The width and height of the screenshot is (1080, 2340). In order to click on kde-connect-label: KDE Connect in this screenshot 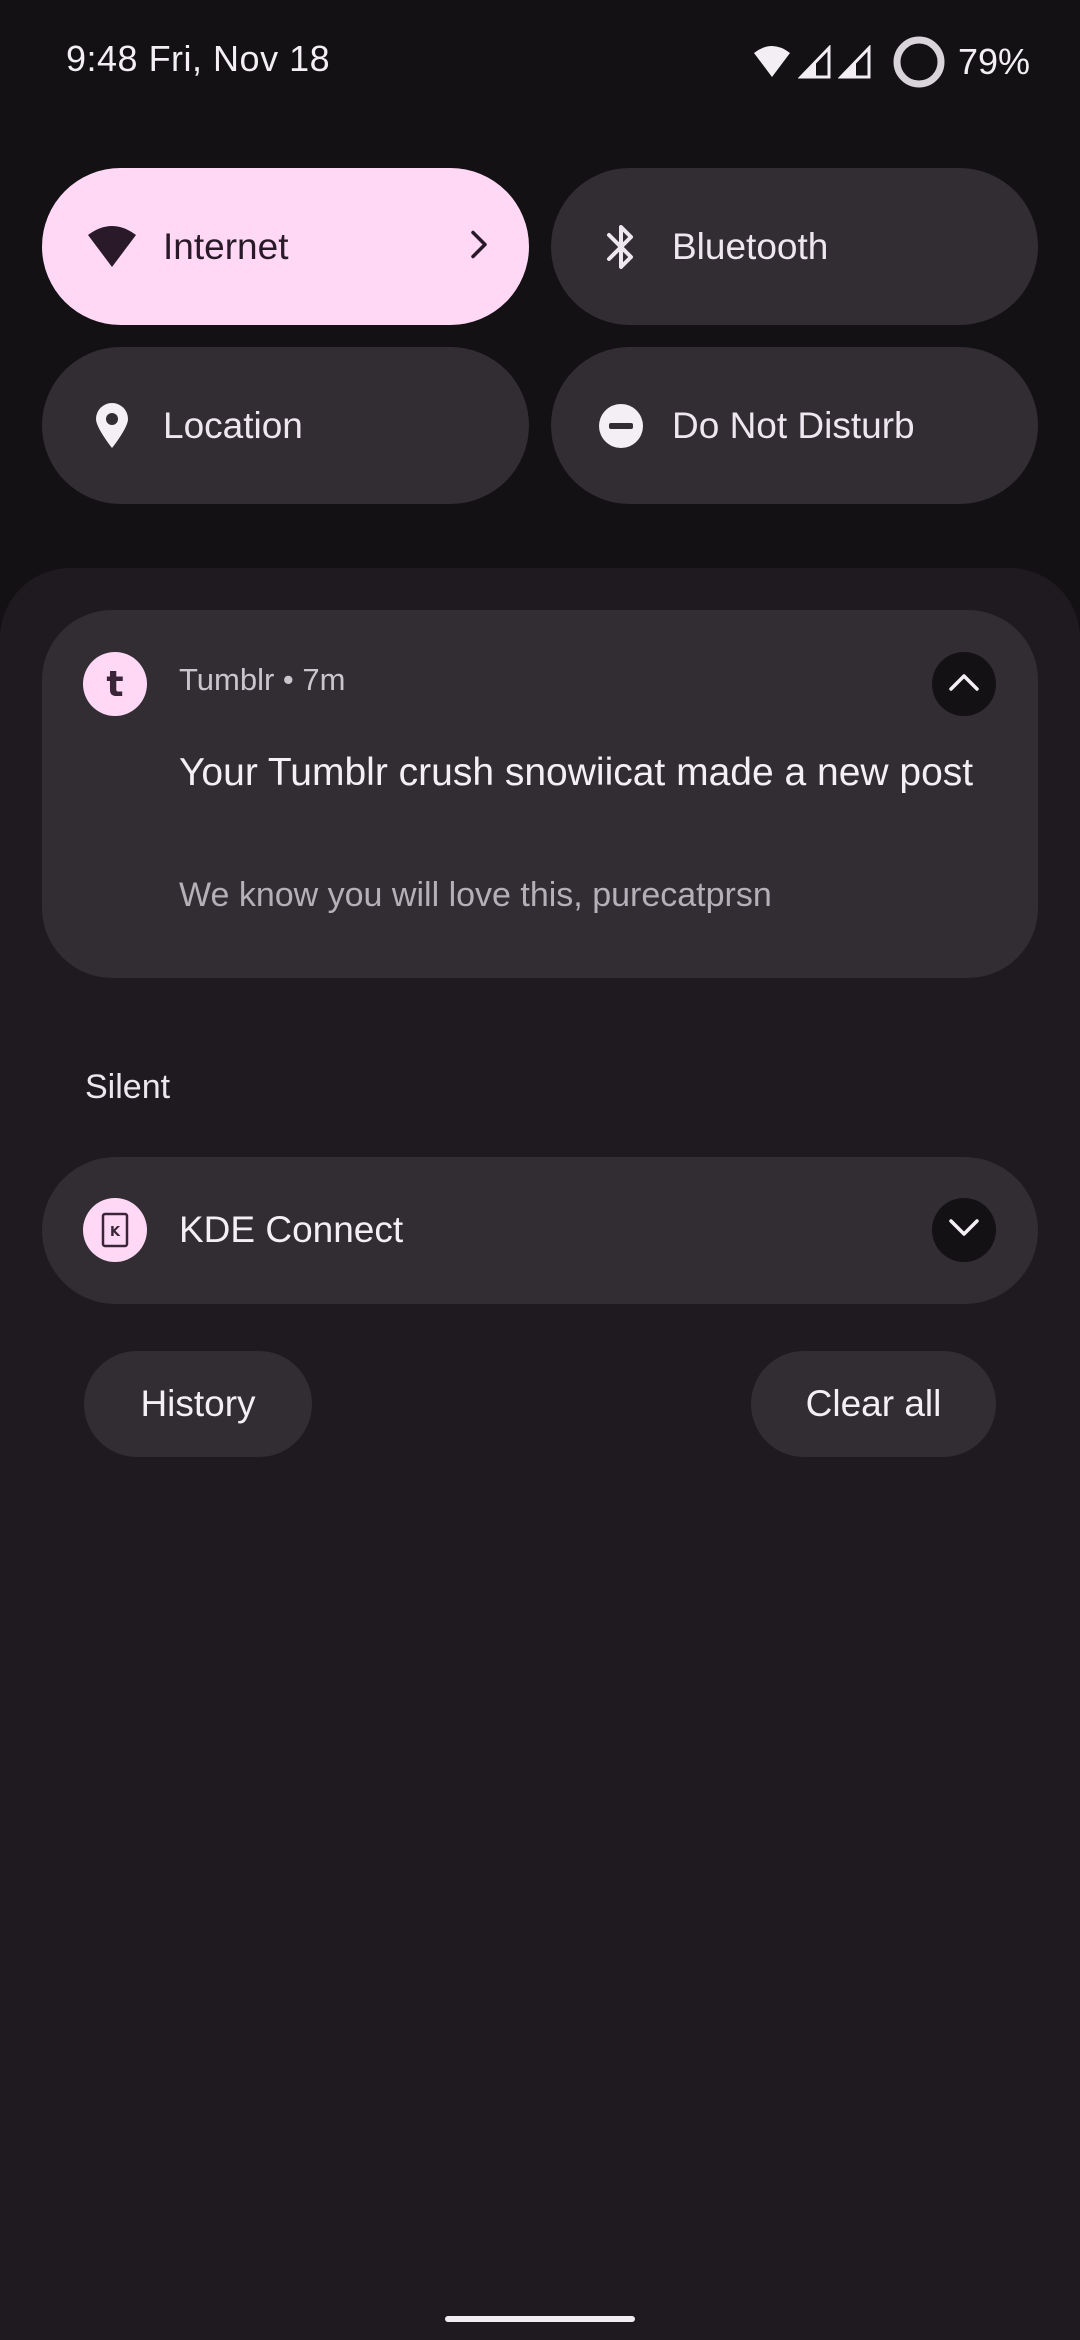, I will do `click(291, 1229)`.